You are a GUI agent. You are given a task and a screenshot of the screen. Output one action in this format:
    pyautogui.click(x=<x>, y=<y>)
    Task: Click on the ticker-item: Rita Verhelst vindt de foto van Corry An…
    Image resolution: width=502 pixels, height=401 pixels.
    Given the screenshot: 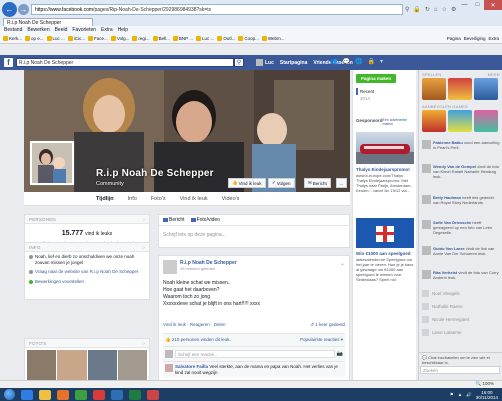 What is the action you would take?
    pyautogui.click(x=461, y=275)
    